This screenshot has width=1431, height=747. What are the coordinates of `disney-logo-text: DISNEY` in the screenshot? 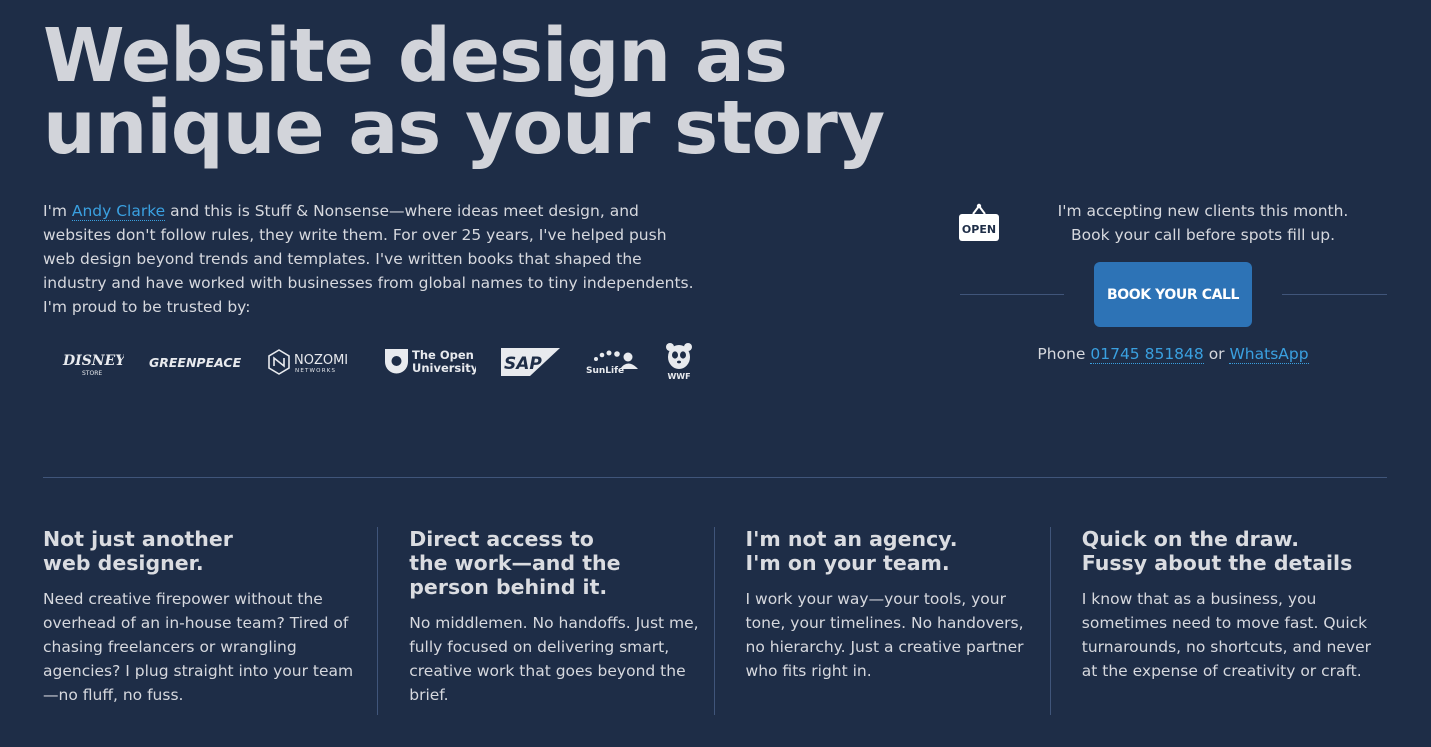 It's located at (93, 361).